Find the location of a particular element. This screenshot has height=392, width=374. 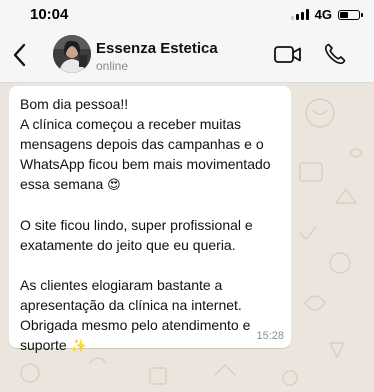

status-indicators: 4G is located at coordinates (326, 14).